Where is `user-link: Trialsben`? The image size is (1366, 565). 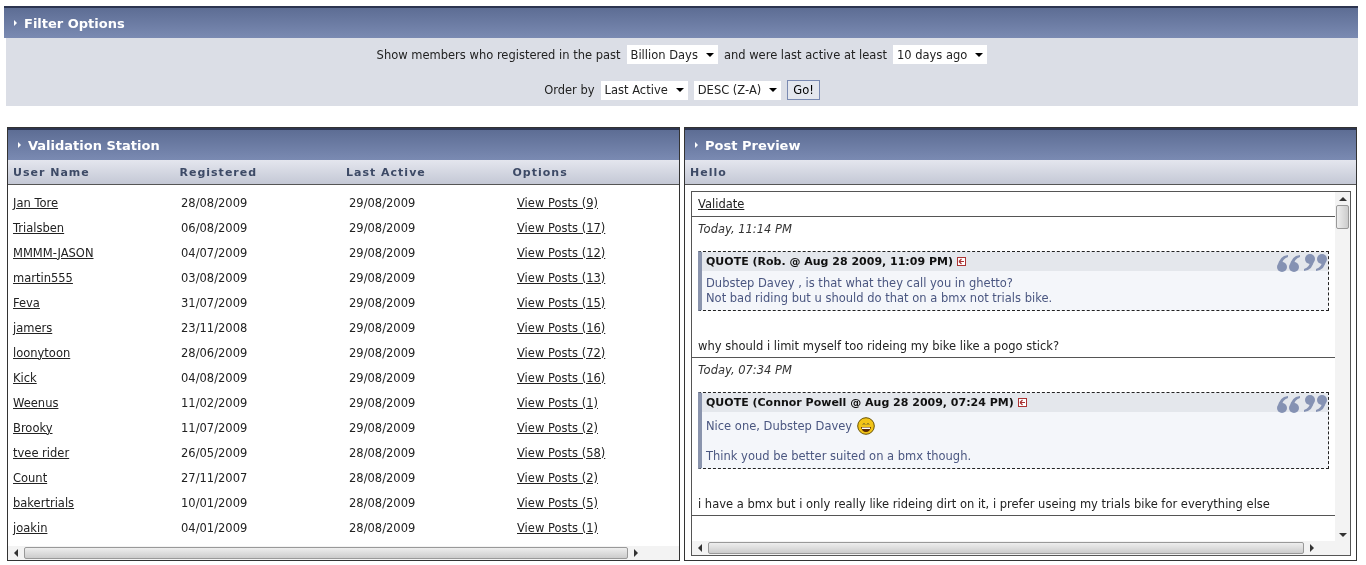 user-link: Trialsben is located at coordinates (39, 227).